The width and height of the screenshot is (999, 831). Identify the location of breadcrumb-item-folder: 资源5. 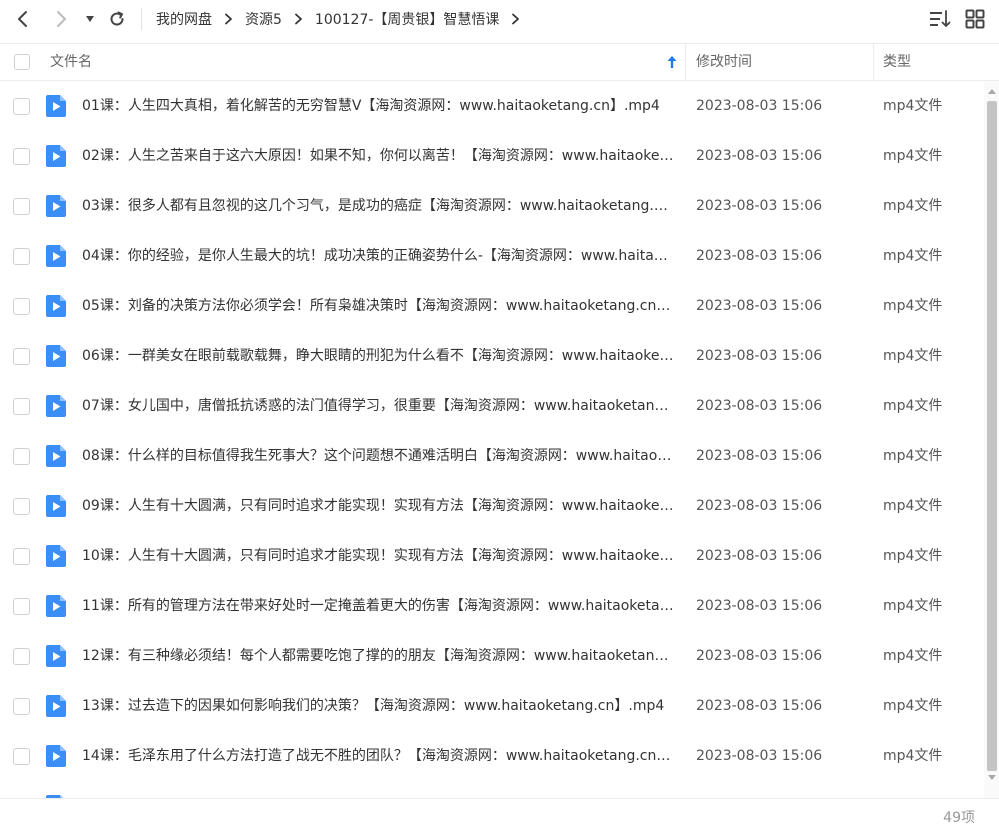
(263, 19).